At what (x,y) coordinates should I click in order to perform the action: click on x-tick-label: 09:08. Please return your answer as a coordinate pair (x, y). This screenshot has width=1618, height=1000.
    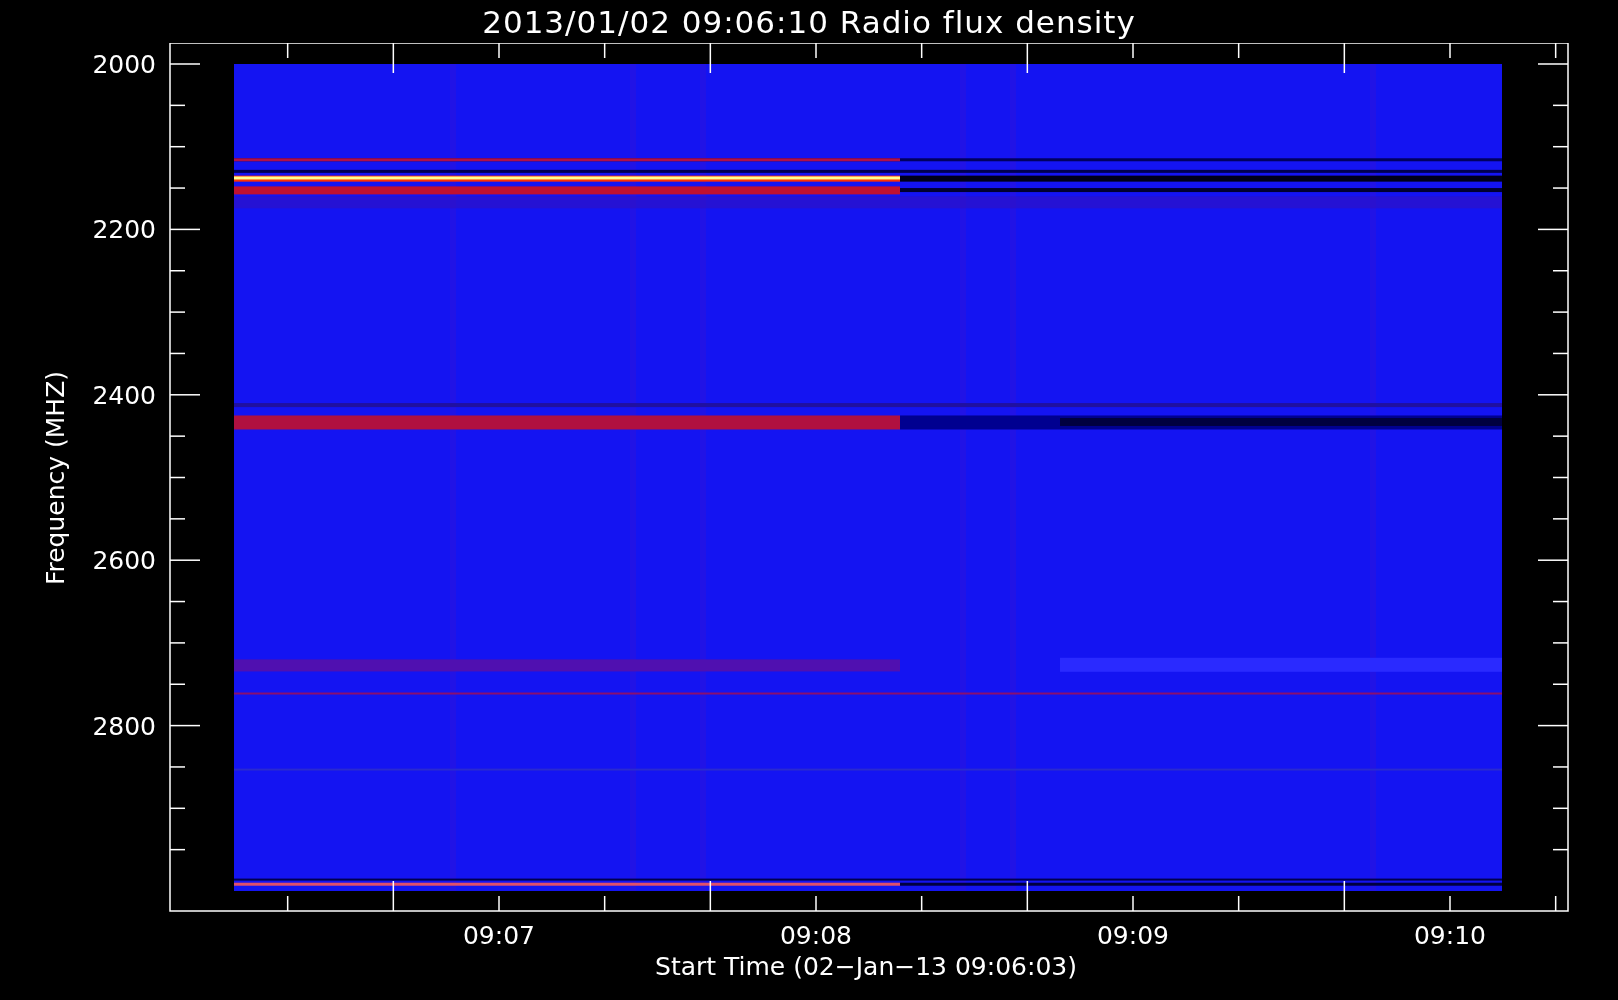
    Looking at the image, I should click on (816, 935).